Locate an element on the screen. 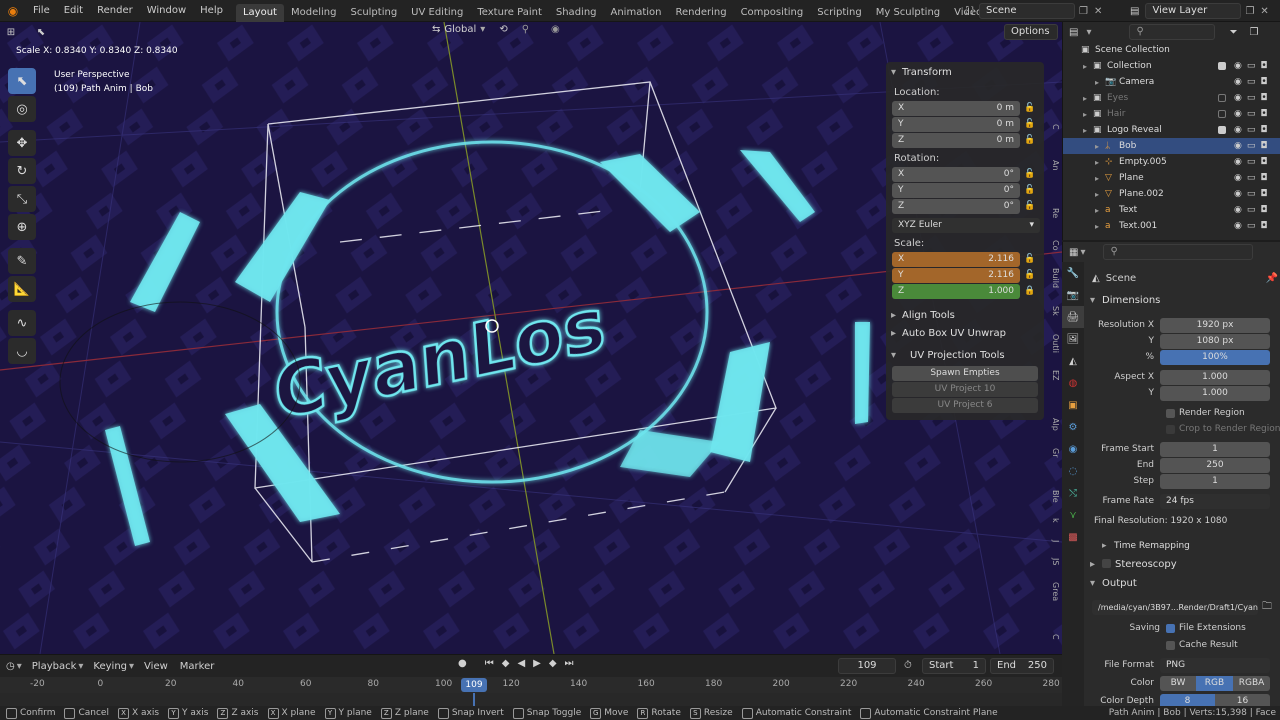 The image size is (1280, 720). crop-region-row: Crop to Render Region is located at coordinates (1223, 429).